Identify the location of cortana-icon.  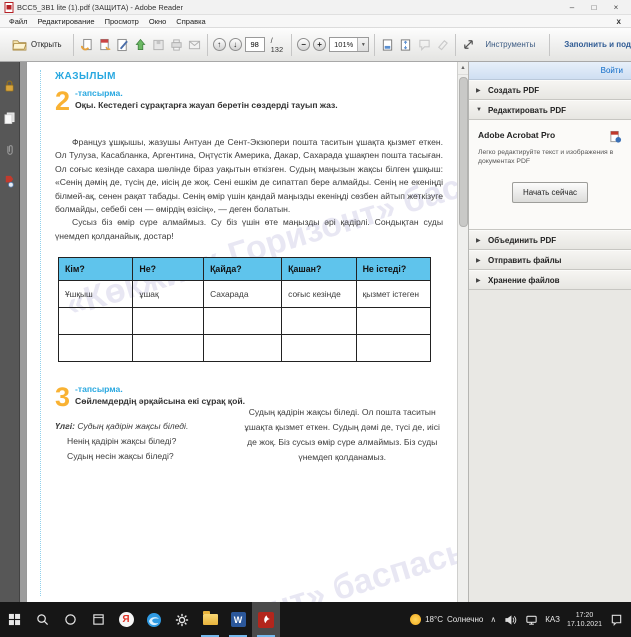
(70, 619).